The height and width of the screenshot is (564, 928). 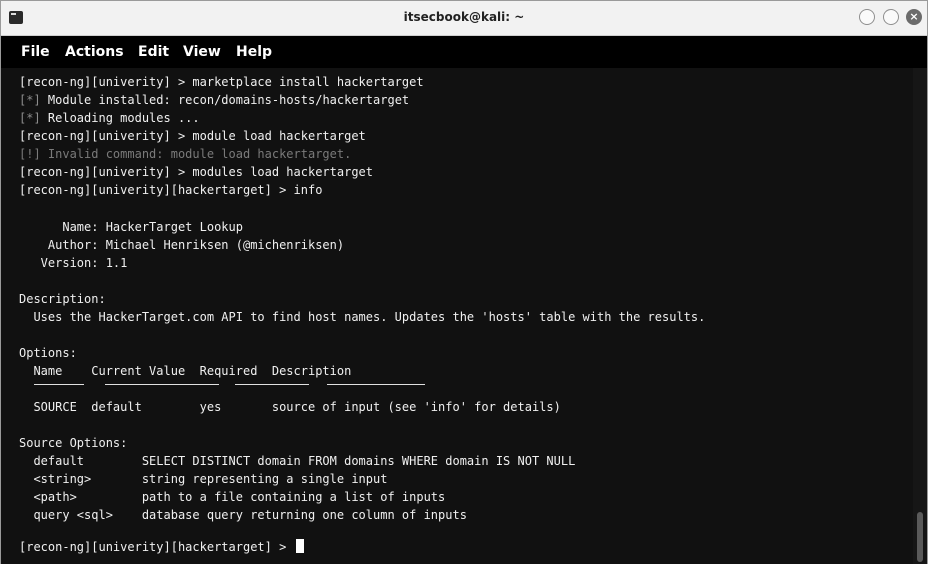 I want to click on source-options-header: Source Options:, so click(x=73, y=443).